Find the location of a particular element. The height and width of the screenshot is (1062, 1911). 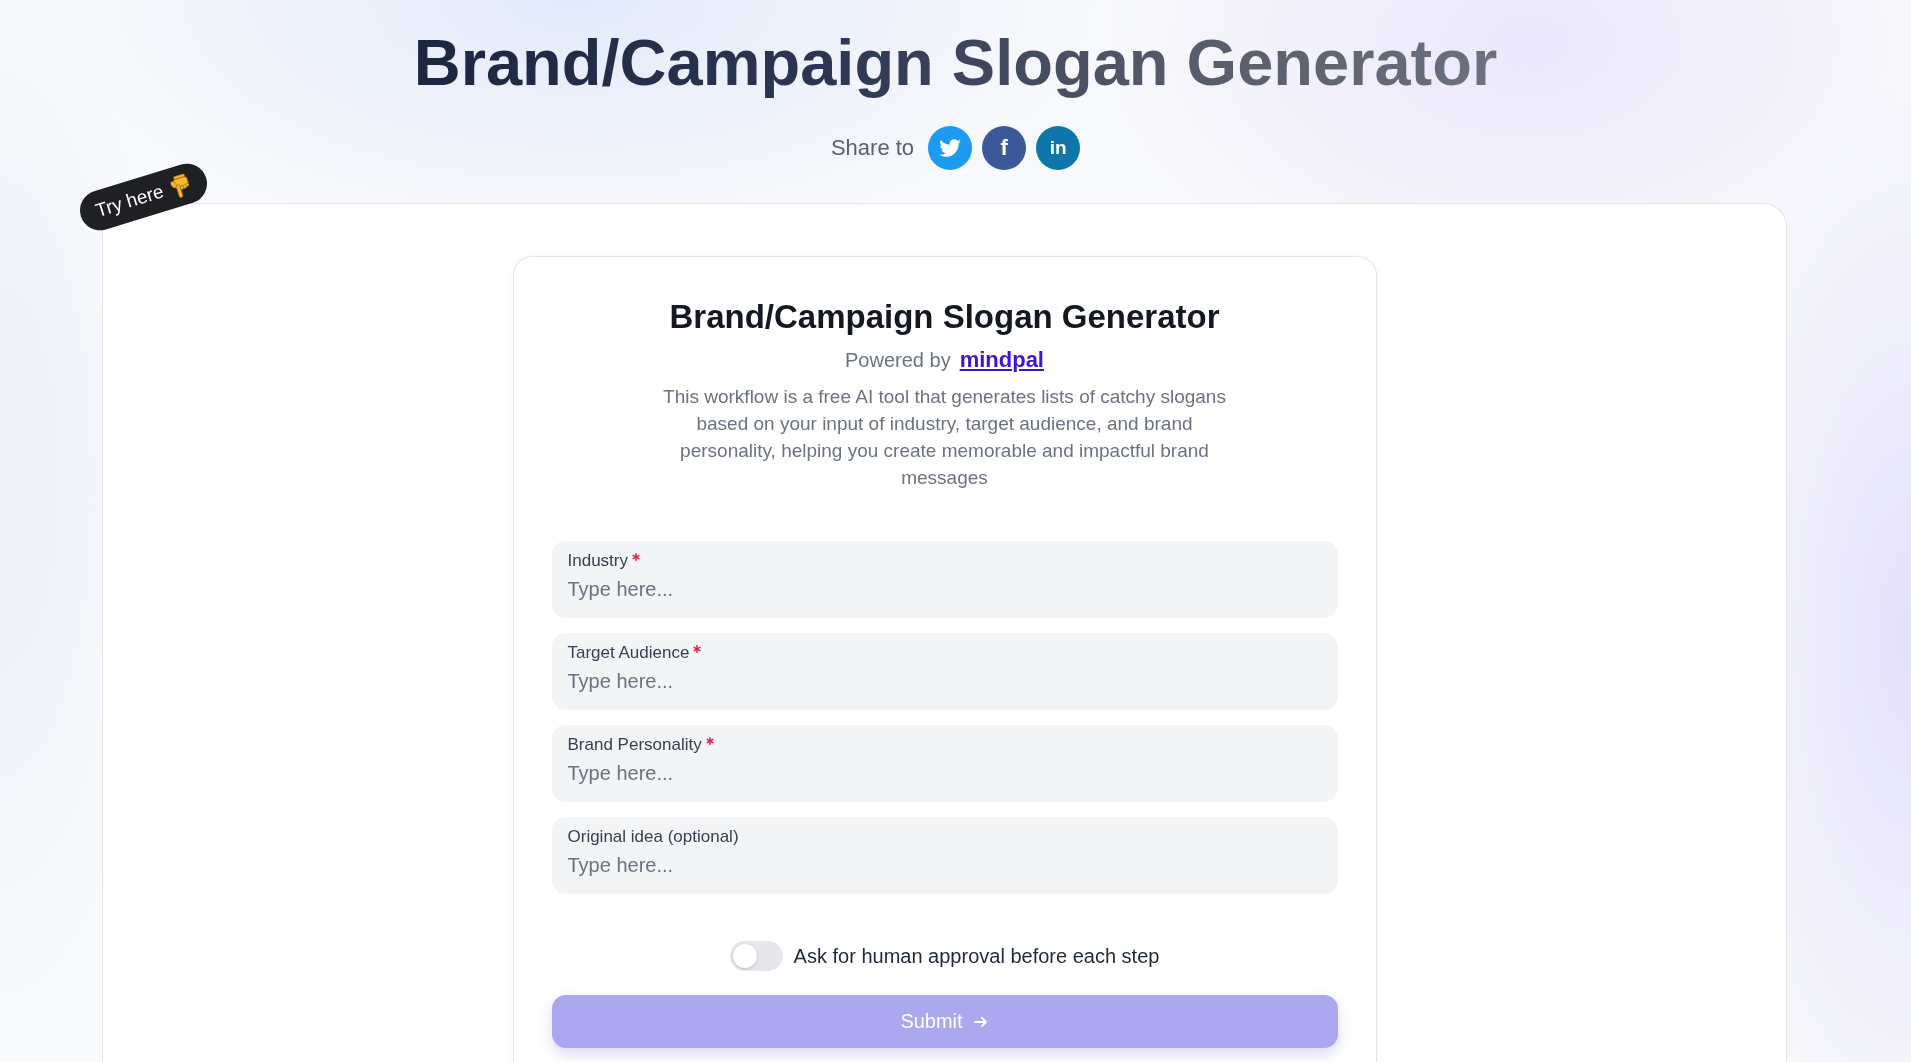

toggle-label: Ask for human approval before each step is located at coordinates (976, 956).